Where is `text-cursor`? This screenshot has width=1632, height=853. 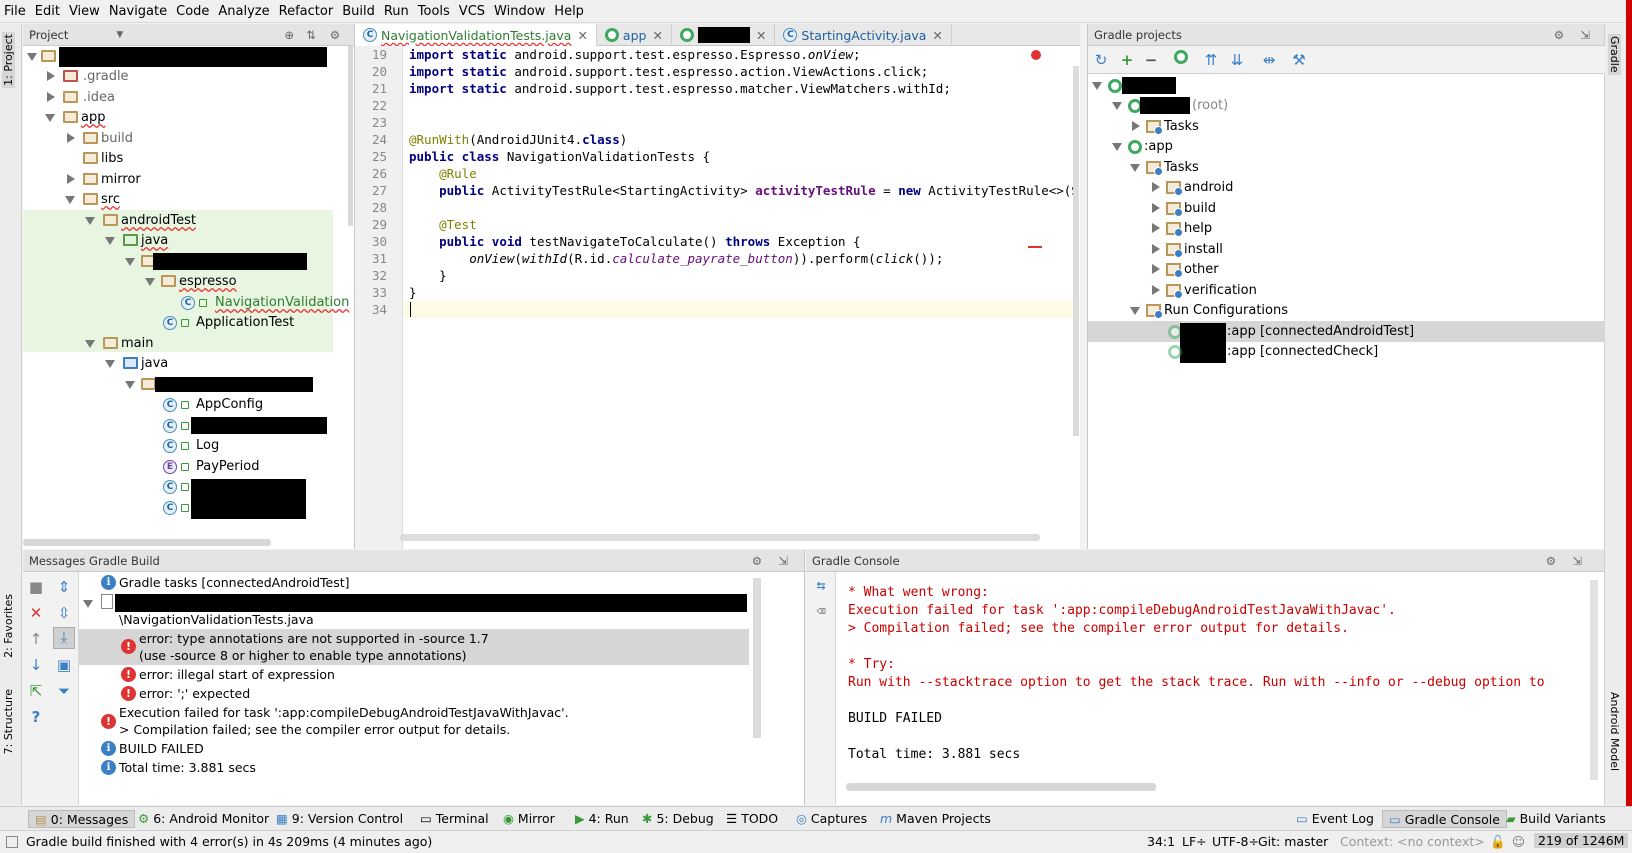 text-cursor is located at coordinates (410, 309).